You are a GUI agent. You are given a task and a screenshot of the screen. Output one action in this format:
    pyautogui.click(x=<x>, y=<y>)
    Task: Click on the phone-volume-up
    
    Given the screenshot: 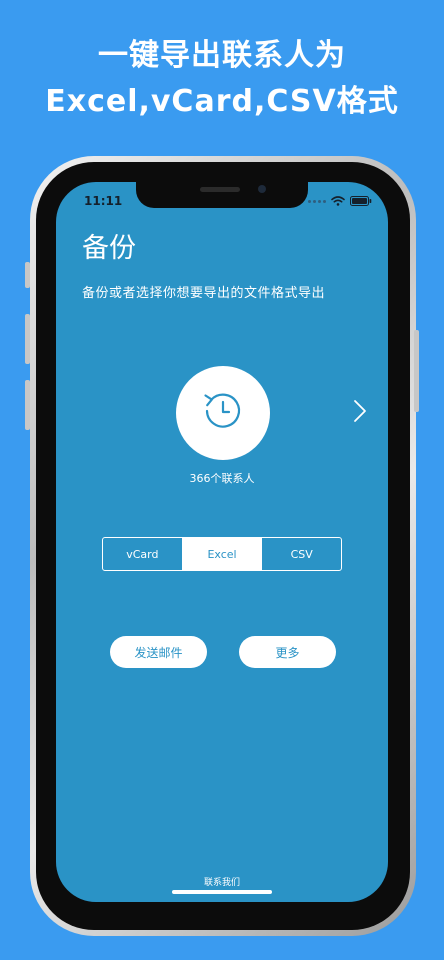 What is the action you would take?
    pyautogui.click(x=27, y=339)
    